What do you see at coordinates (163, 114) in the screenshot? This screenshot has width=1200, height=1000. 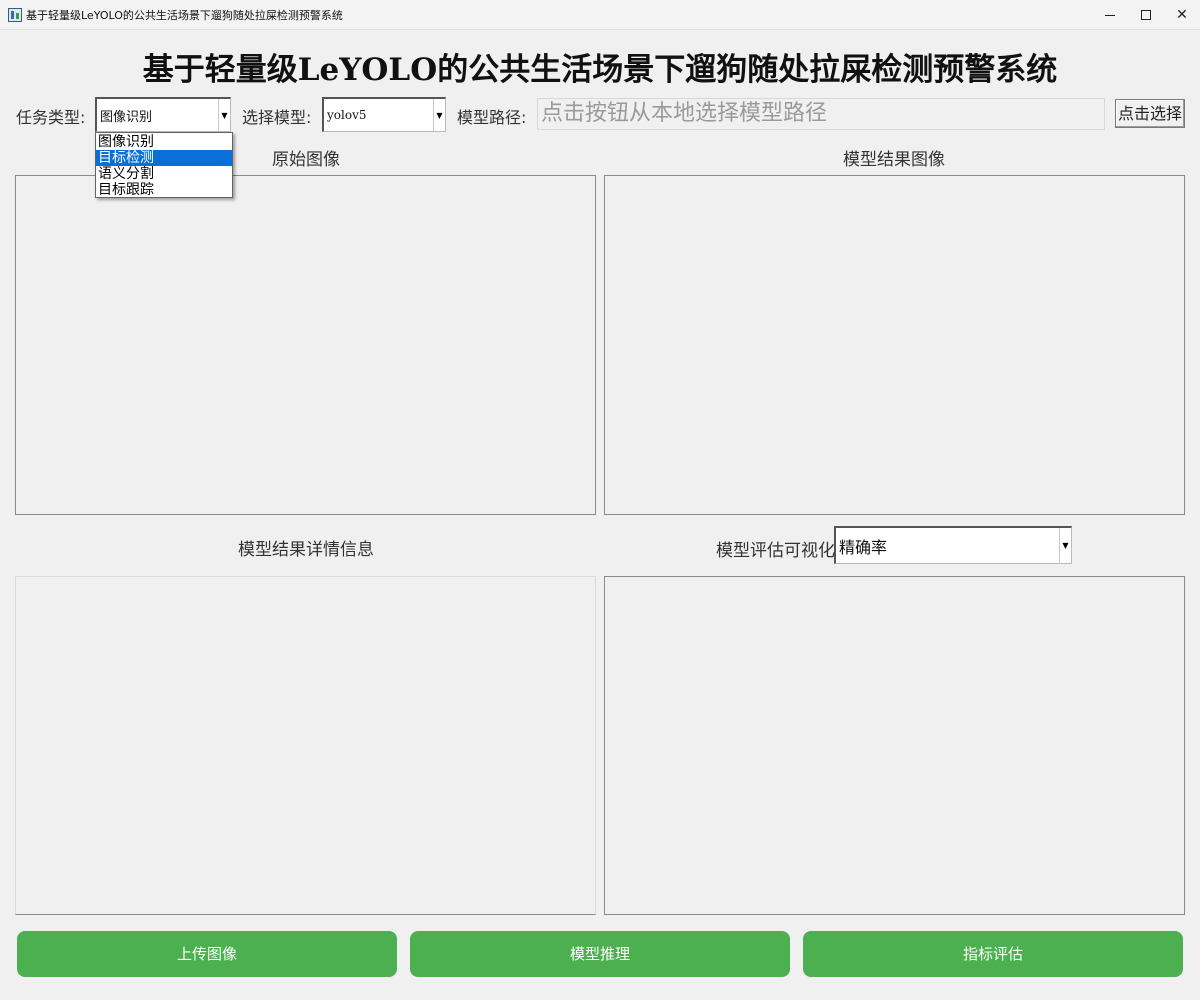 I see `task-type-combo: 图像识别 ▼` at bounding box center [163, 114].